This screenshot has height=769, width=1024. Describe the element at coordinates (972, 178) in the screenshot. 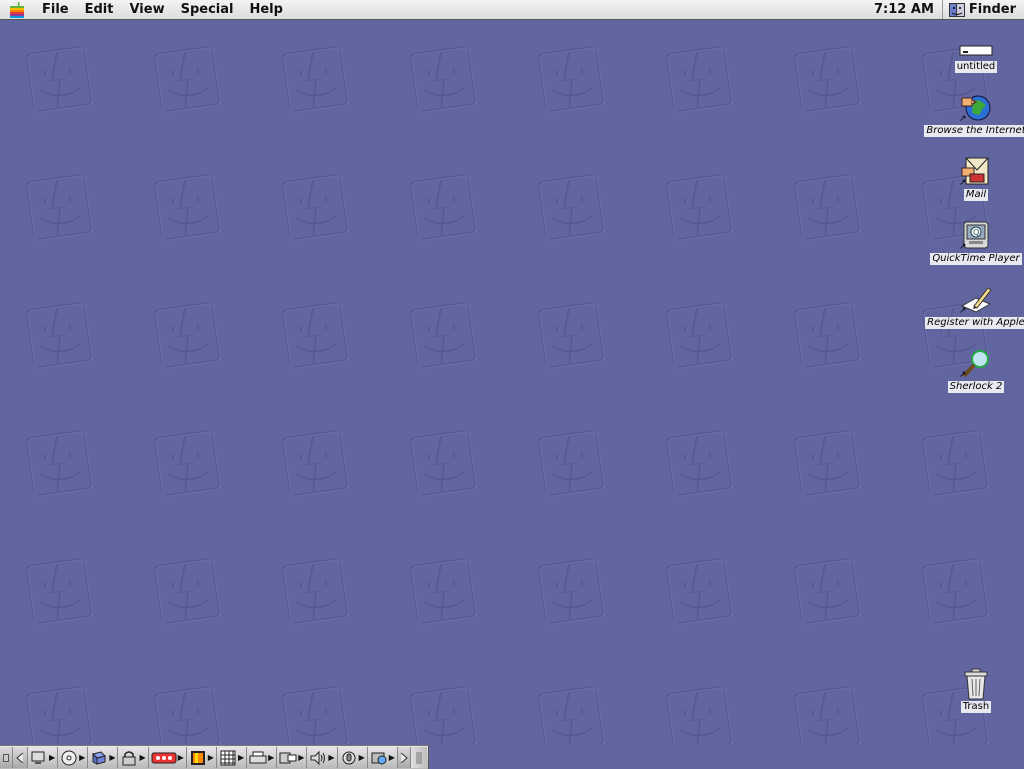

I see `desktop-icon-mail: ↗ Mail` at that location.